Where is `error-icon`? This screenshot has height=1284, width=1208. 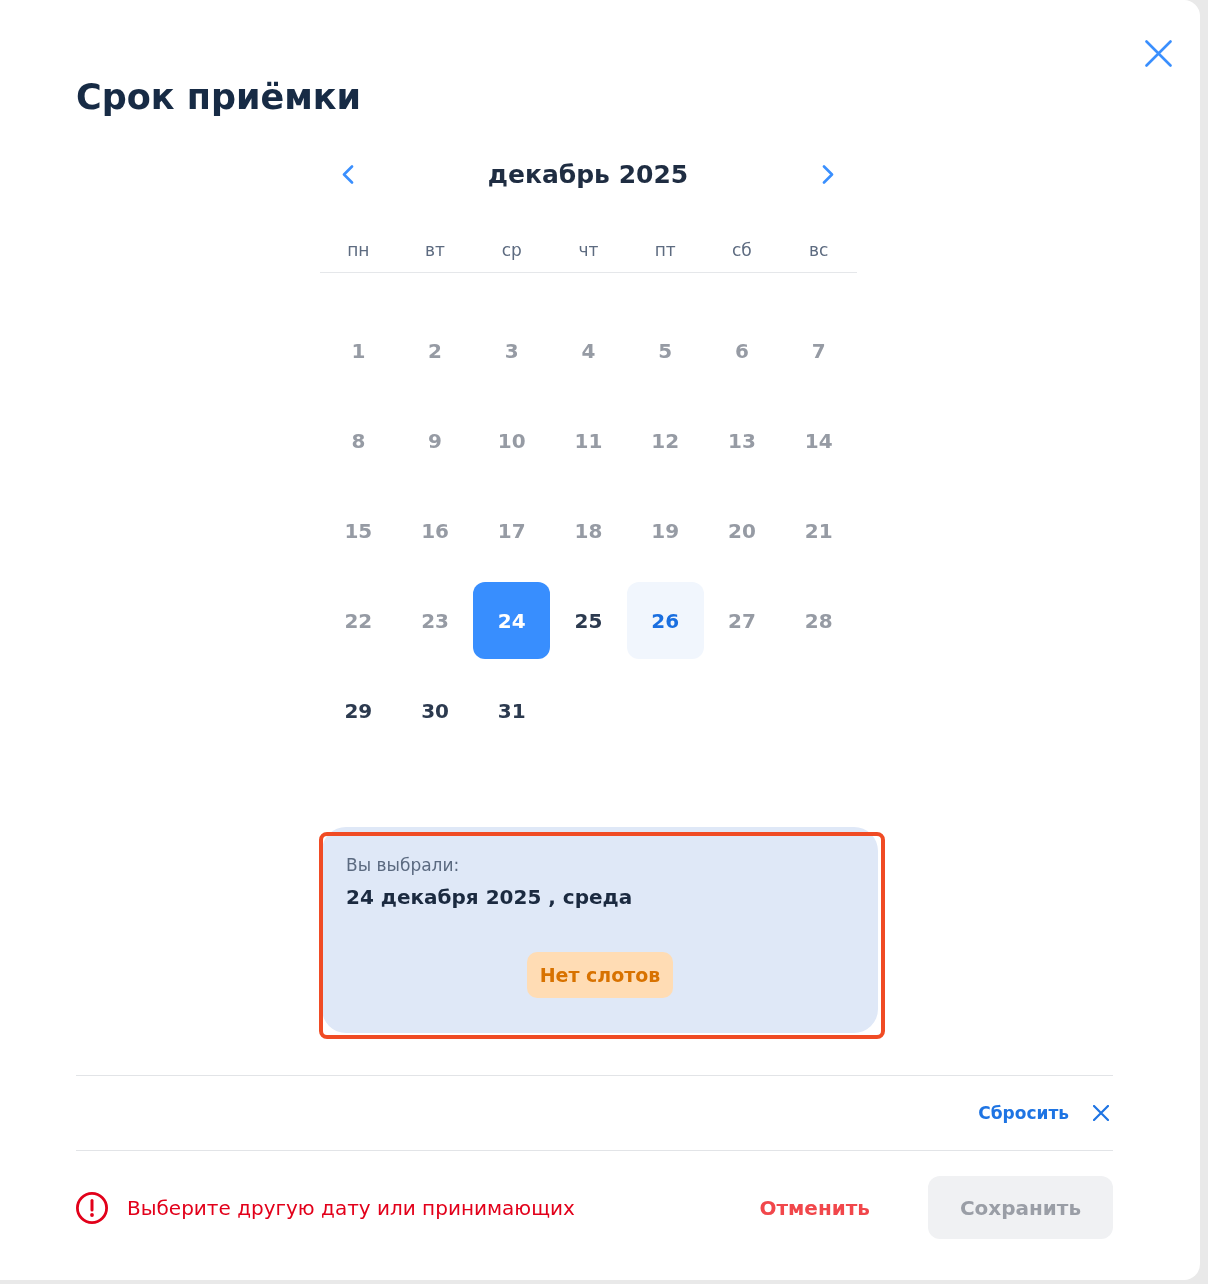
error-icon is located at coordinates (92, 1207).